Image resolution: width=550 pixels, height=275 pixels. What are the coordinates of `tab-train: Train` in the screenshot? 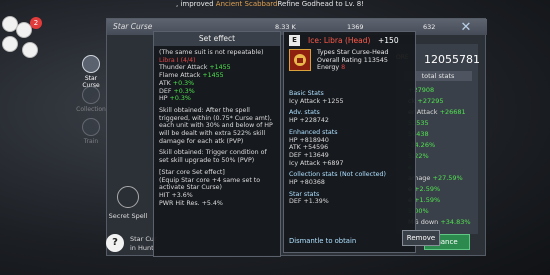 It's located at (91, 131).